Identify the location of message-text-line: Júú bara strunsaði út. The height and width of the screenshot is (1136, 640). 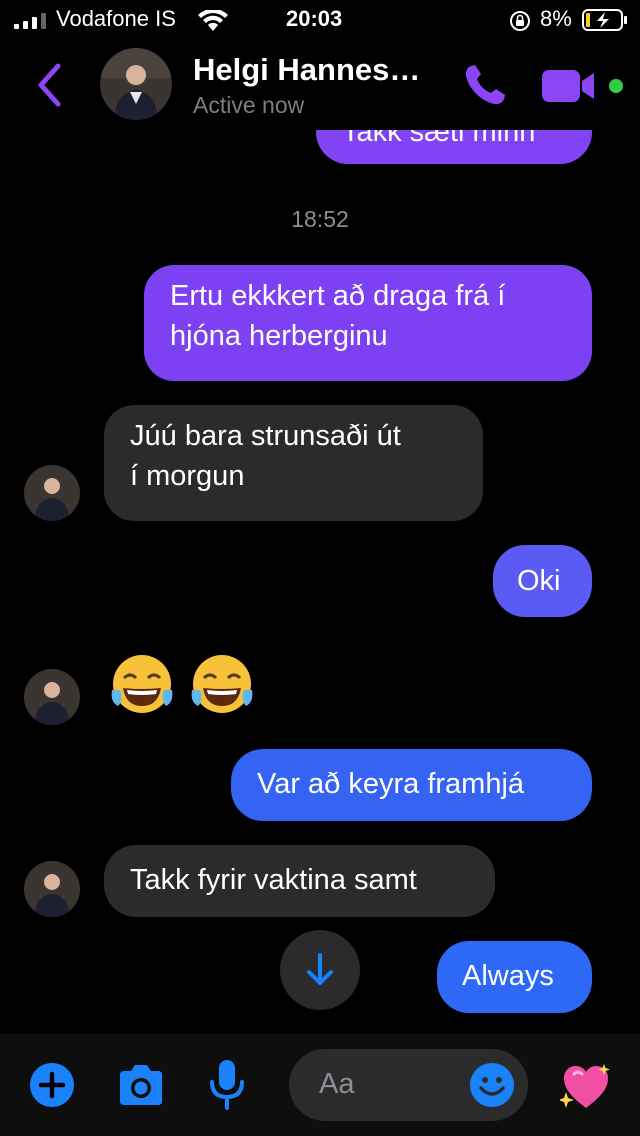
(265, 436).